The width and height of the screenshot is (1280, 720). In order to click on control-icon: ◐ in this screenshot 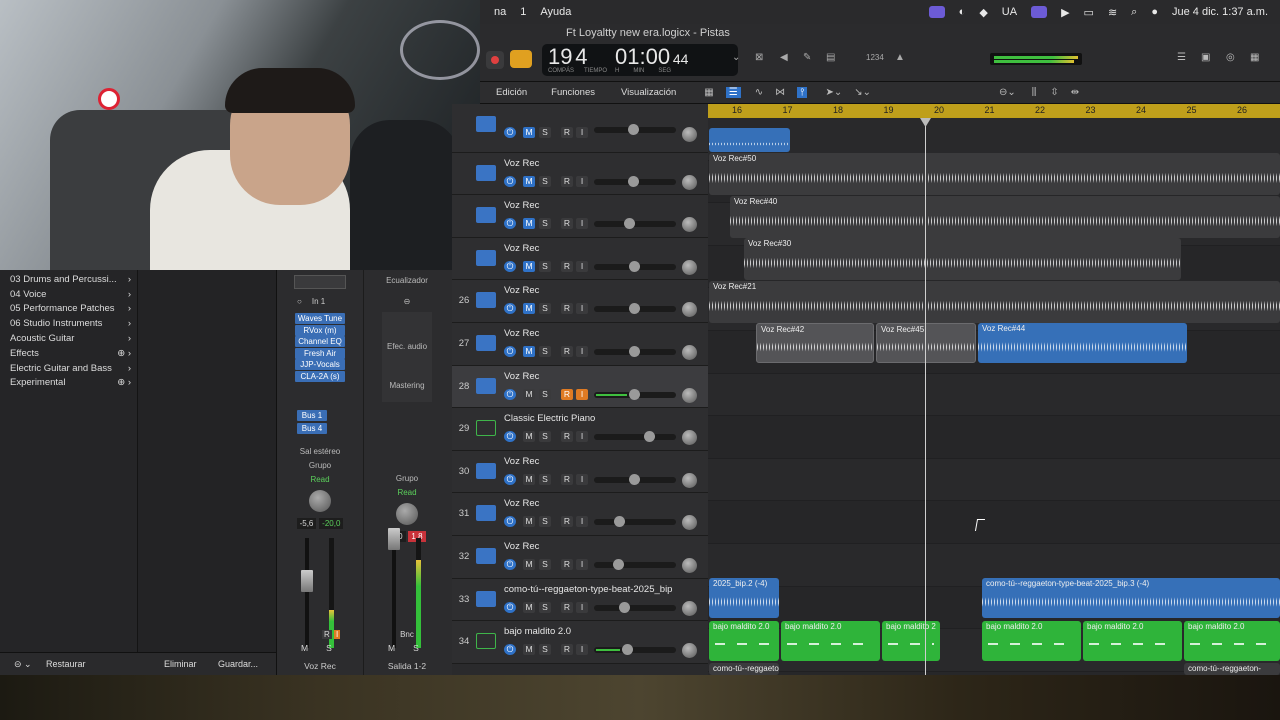, I will do `click(962, 12)`.